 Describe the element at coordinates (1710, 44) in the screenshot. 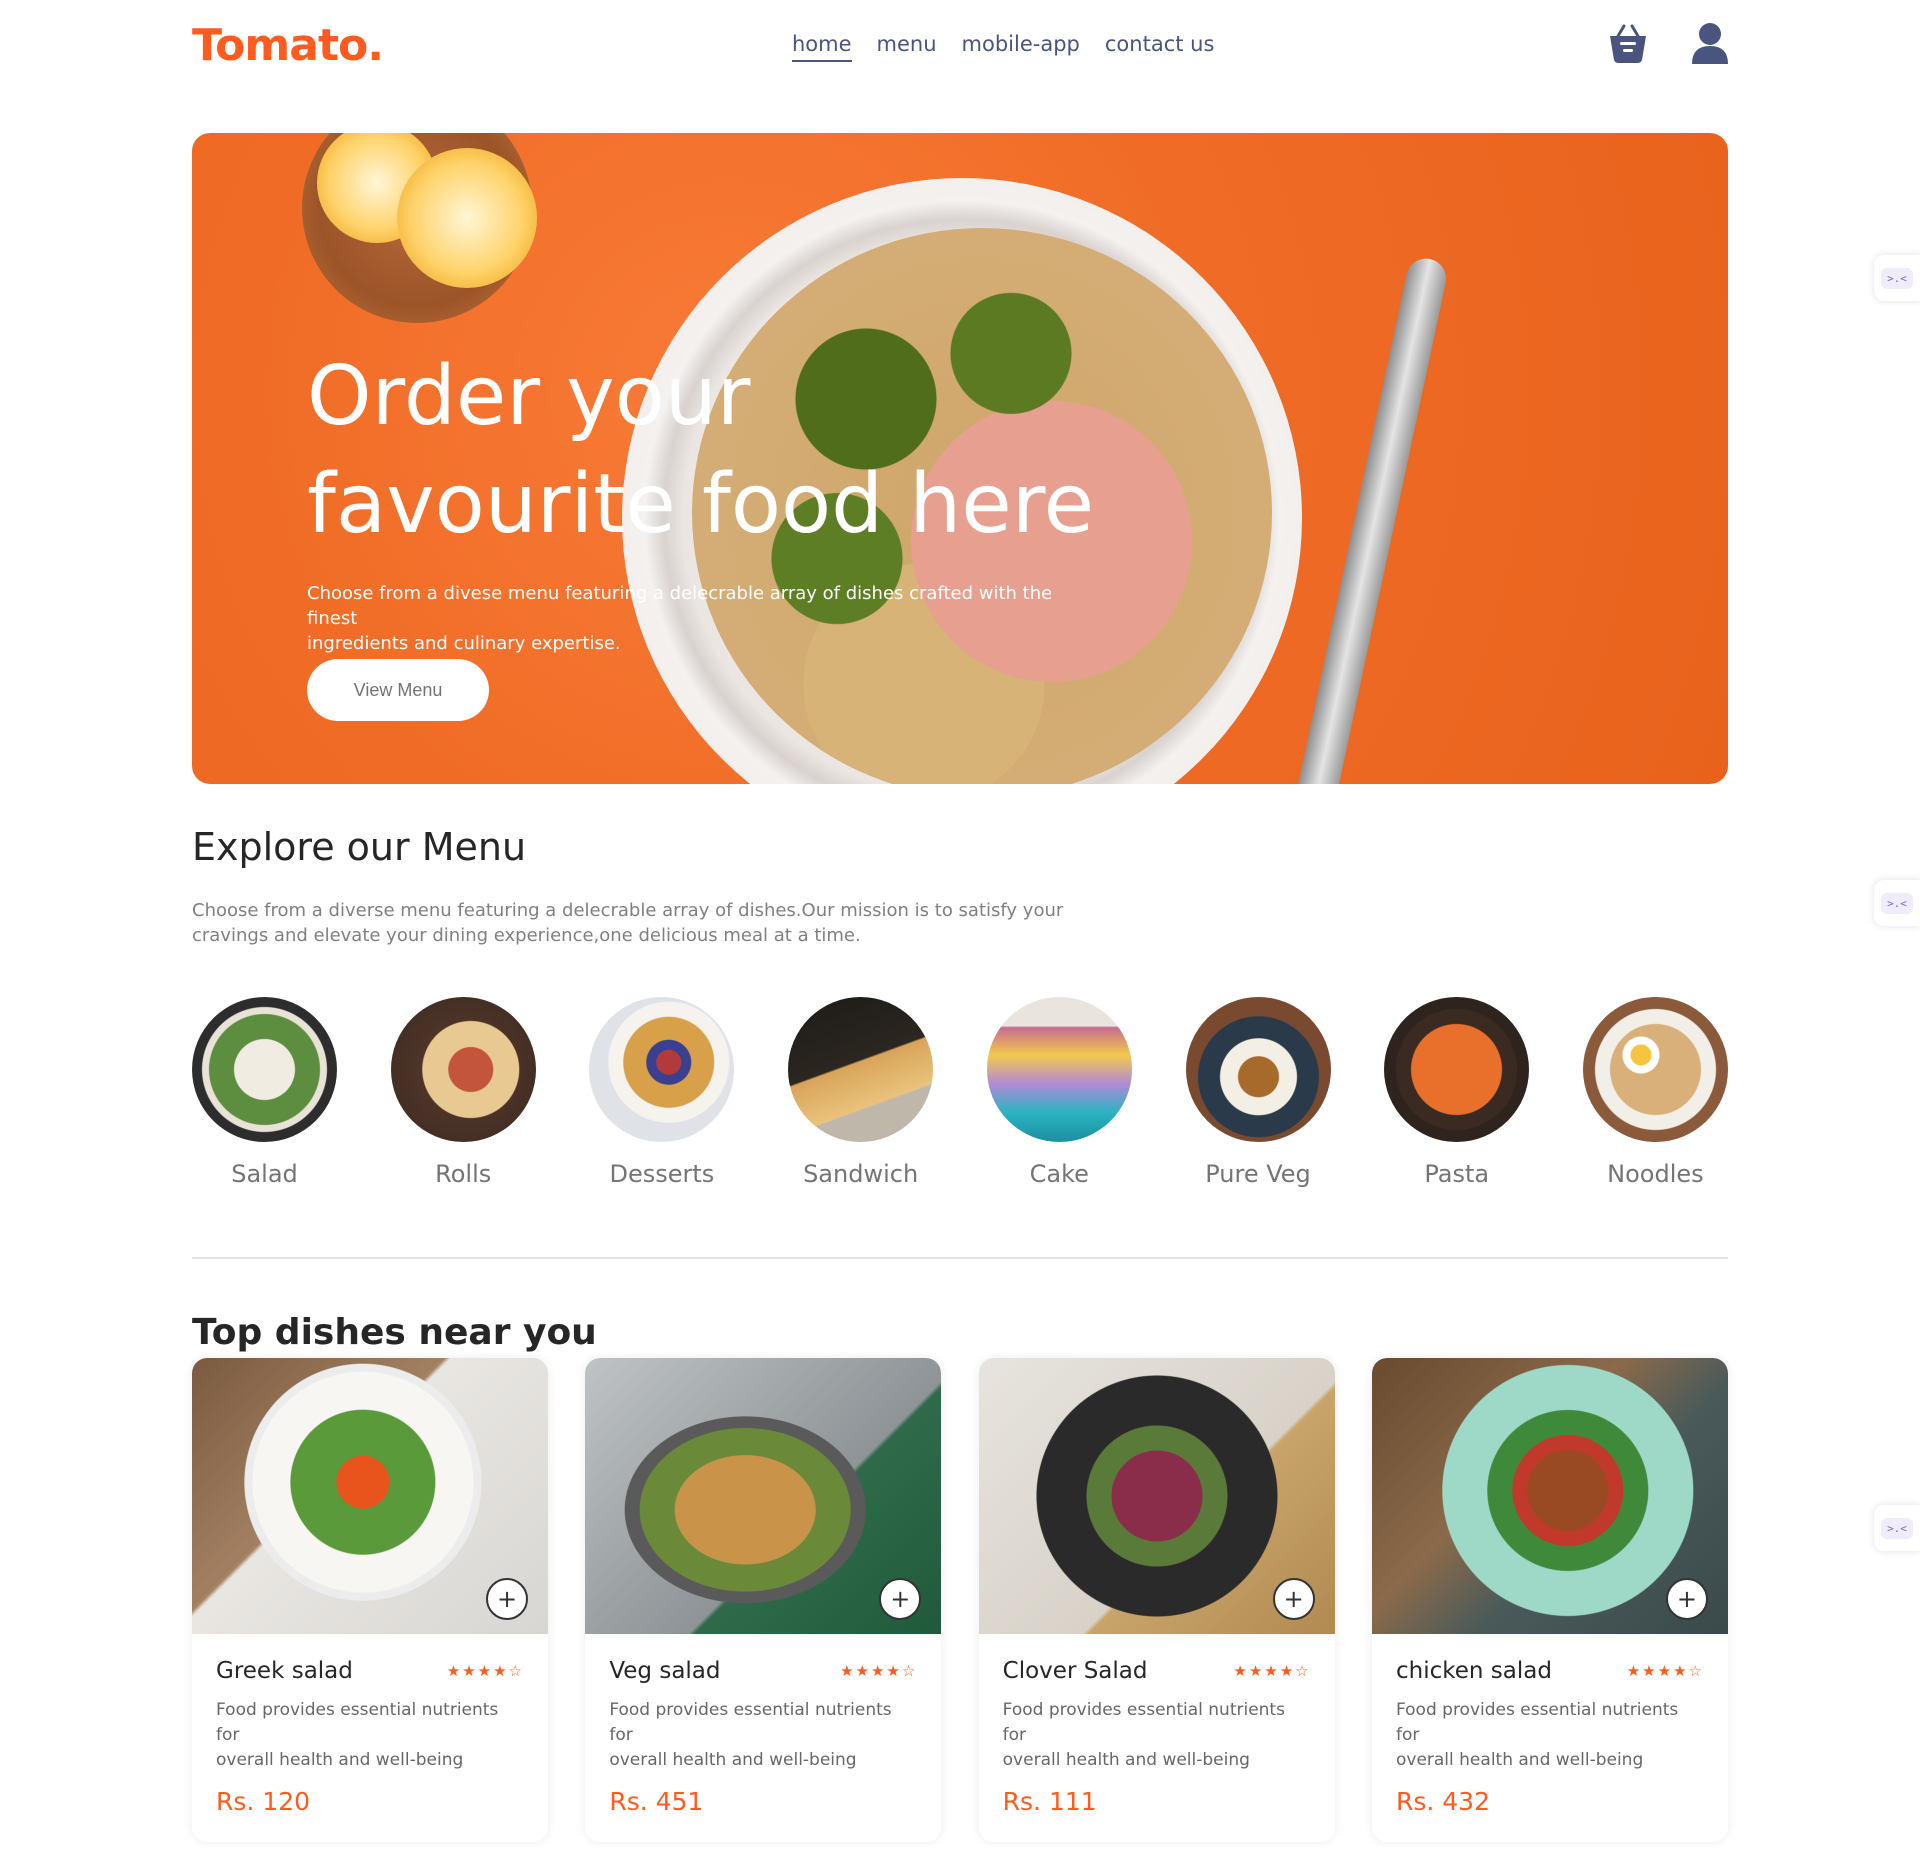

I see `profile-icon` at that location.